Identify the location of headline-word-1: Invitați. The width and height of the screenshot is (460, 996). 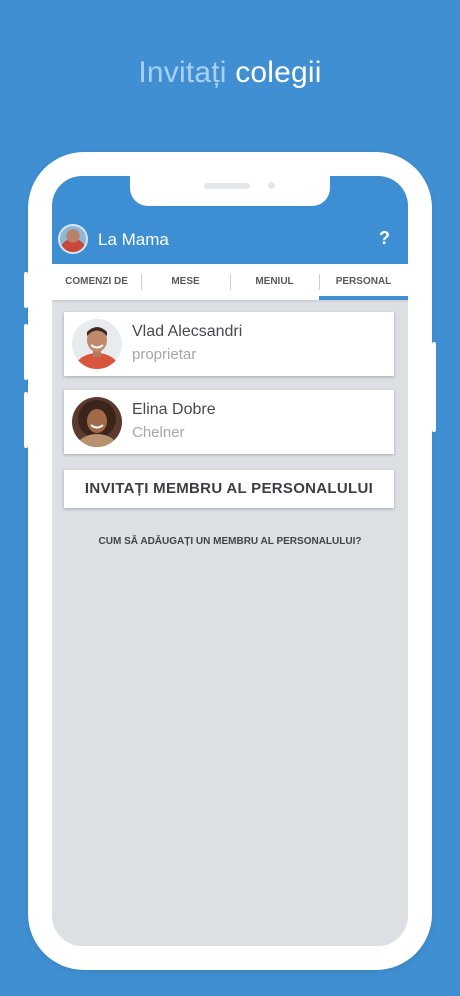
(182, 72).